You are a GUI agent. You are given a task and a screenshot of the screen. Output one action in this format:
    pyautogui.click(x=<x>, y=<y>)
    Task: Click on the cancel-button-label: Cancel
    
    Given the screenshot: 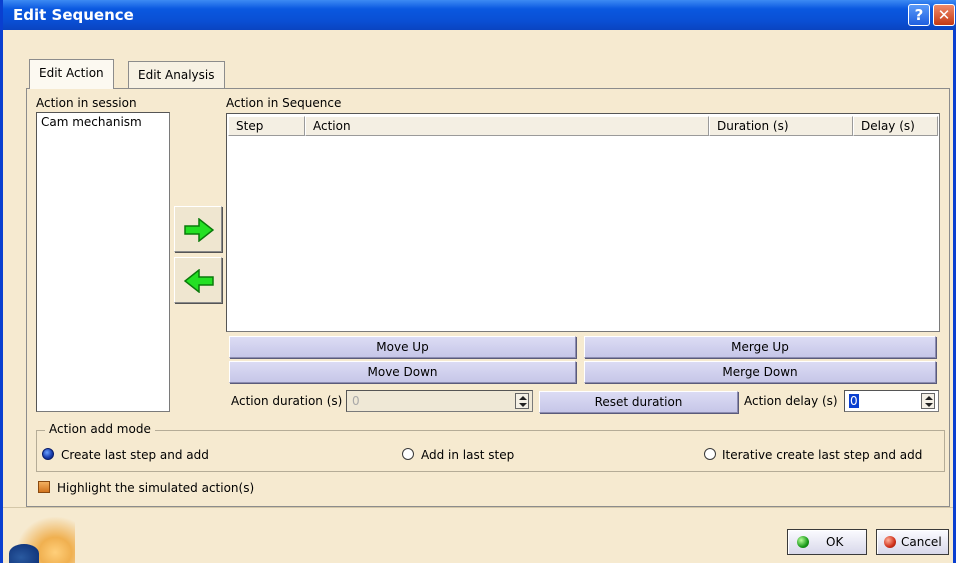 What is the action you would take?
    pyautogui.click(x=921, y=542)
    